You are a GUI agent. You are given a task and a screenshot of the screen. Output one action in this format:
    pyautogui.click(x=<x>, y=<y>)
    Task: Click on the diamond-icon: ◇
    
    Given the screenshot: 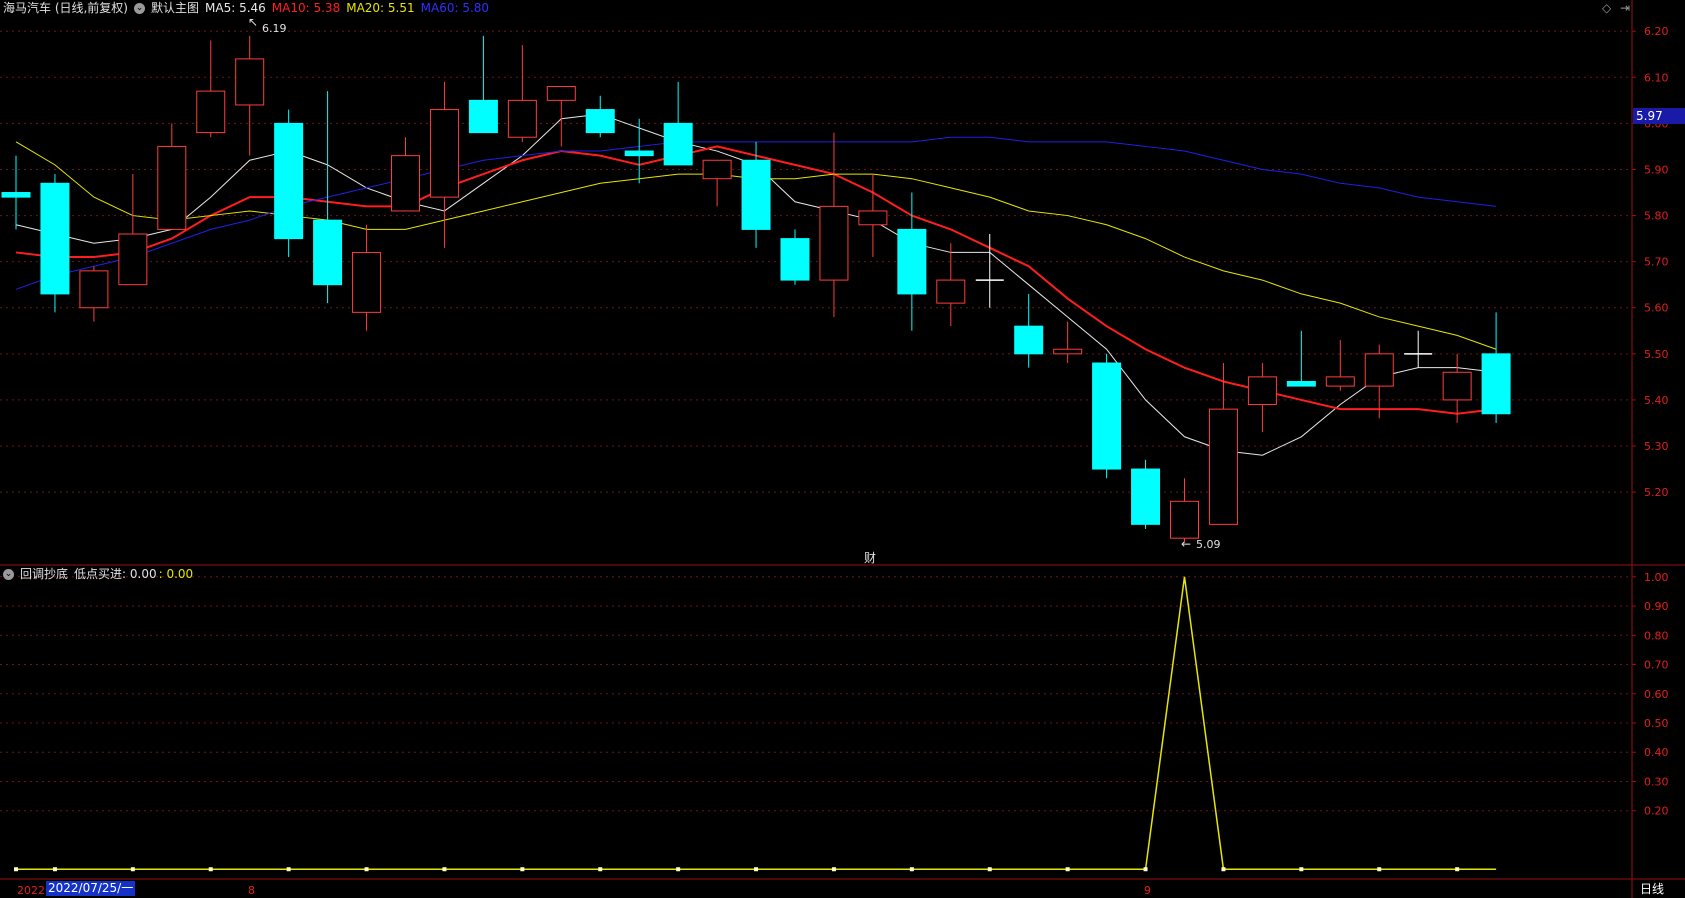 What is the action you would take?
    pyautogui.click(x=1606, y=8)
    